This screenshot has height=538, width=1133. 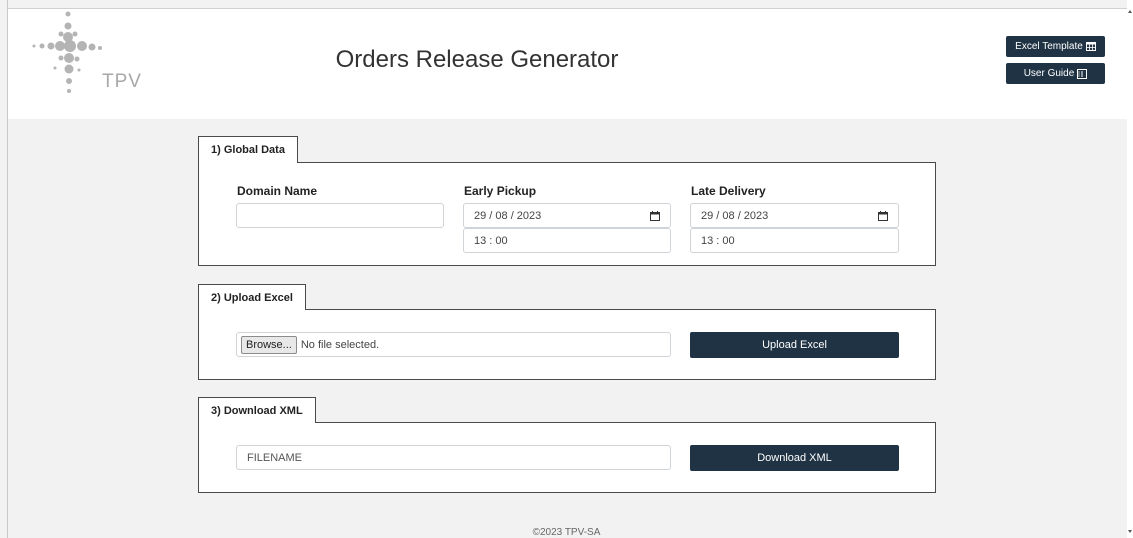 I want to click on domain-name-label: Domain Name, so click(x=277, y=191).